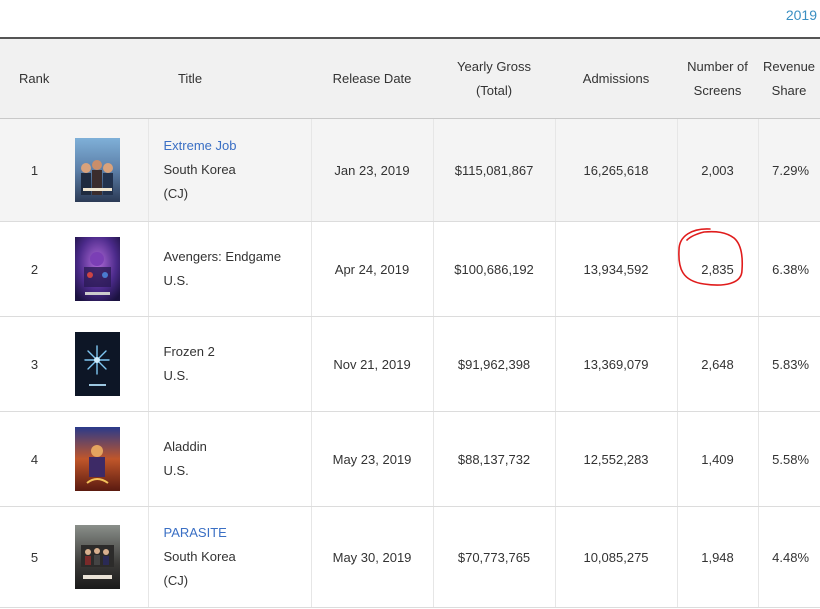 Image resolution: width=820 pixels, height=609 pixels. Describe the element at coordinates (801, 15) in the screenshot. I see `year-link: 2019` at that location.